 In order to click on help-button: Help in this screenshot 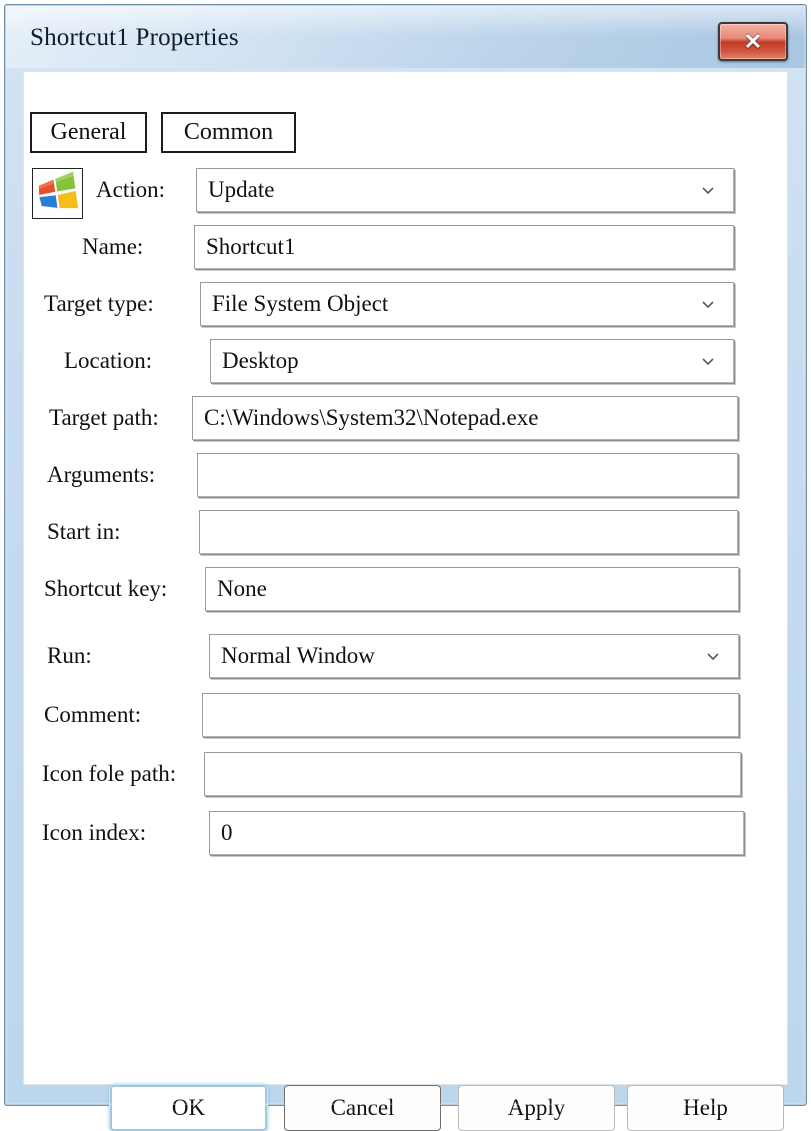, I will do `click(705, 1108)`.